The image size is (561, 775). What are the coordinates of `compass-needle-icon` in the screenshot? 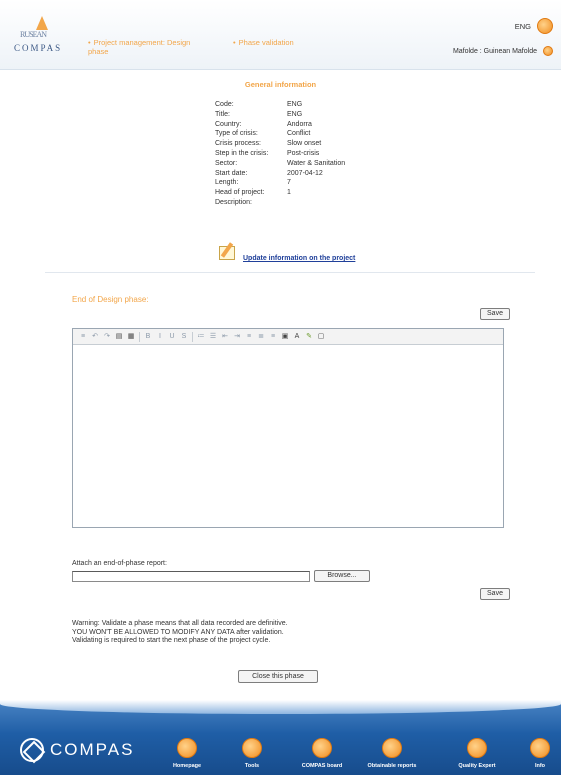 It's located at (42, 23).